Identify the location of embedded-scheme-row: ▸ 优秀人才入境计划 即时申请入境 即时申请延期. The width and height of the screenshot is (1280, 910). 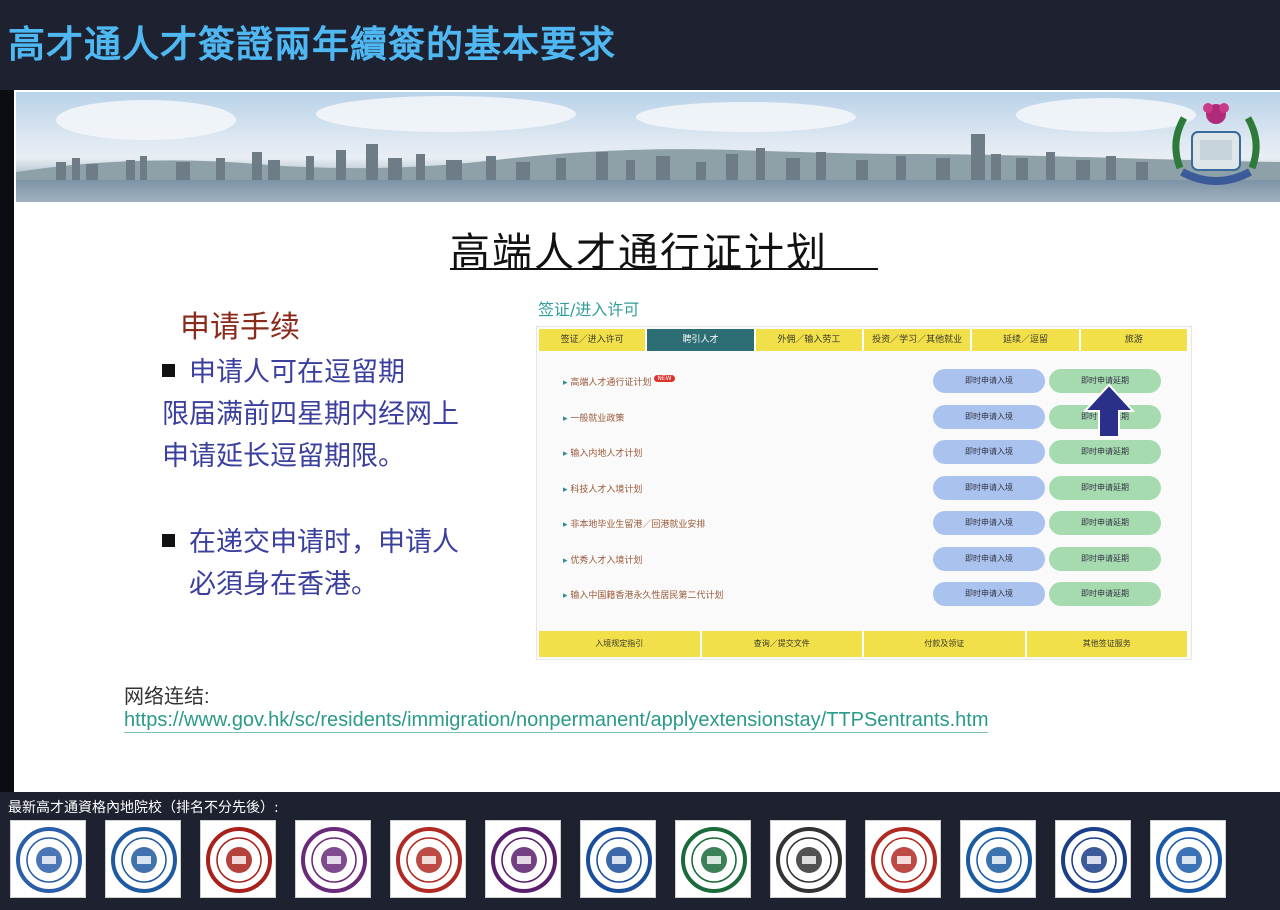
(865, 559).